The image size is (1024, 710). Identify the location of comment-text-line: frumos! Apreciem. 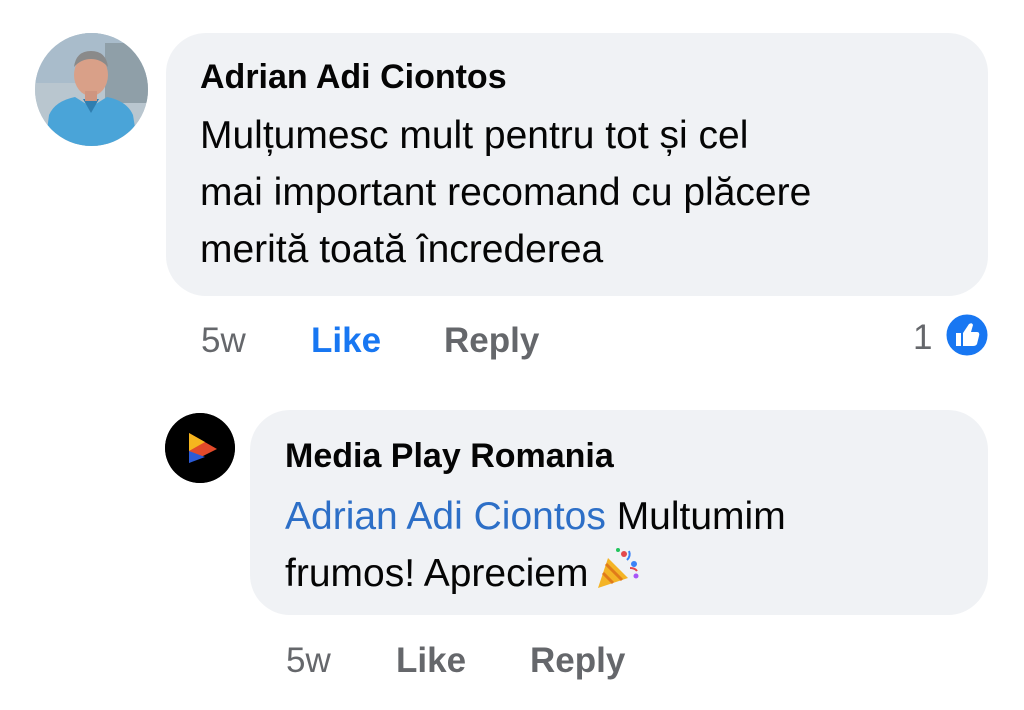
(630, 573).